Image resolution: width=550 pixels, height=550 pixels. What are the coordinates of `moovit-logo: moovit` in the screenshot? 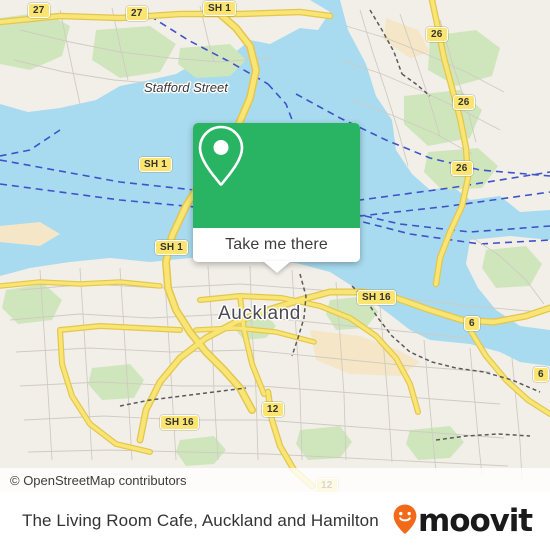 It's located at (463, 520).